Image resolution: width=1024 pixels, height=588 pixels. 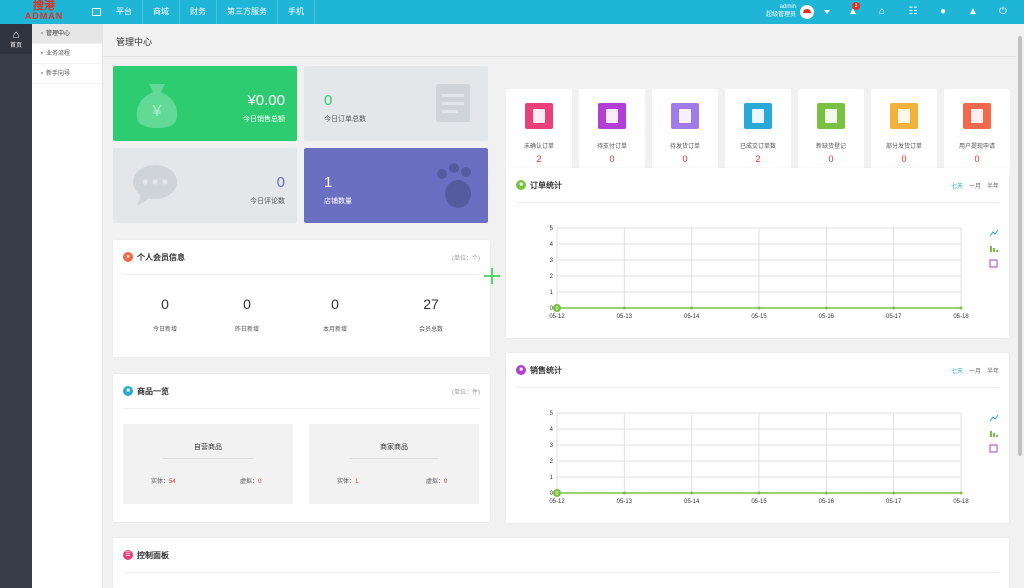 What do you see at coordinates (993, 448) in the screenshot?
I see `save-image-icon` at bounding box center [993, 448].